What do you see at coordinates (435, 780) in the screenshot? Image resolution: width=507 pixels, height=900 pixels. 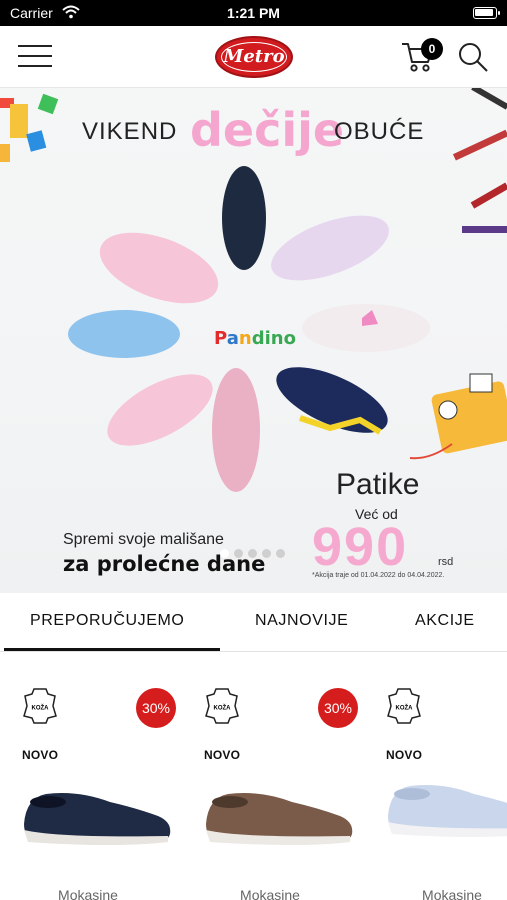 I see `product-card: KOŽA NOVO Mokasine` at bounding box center [435, 780].